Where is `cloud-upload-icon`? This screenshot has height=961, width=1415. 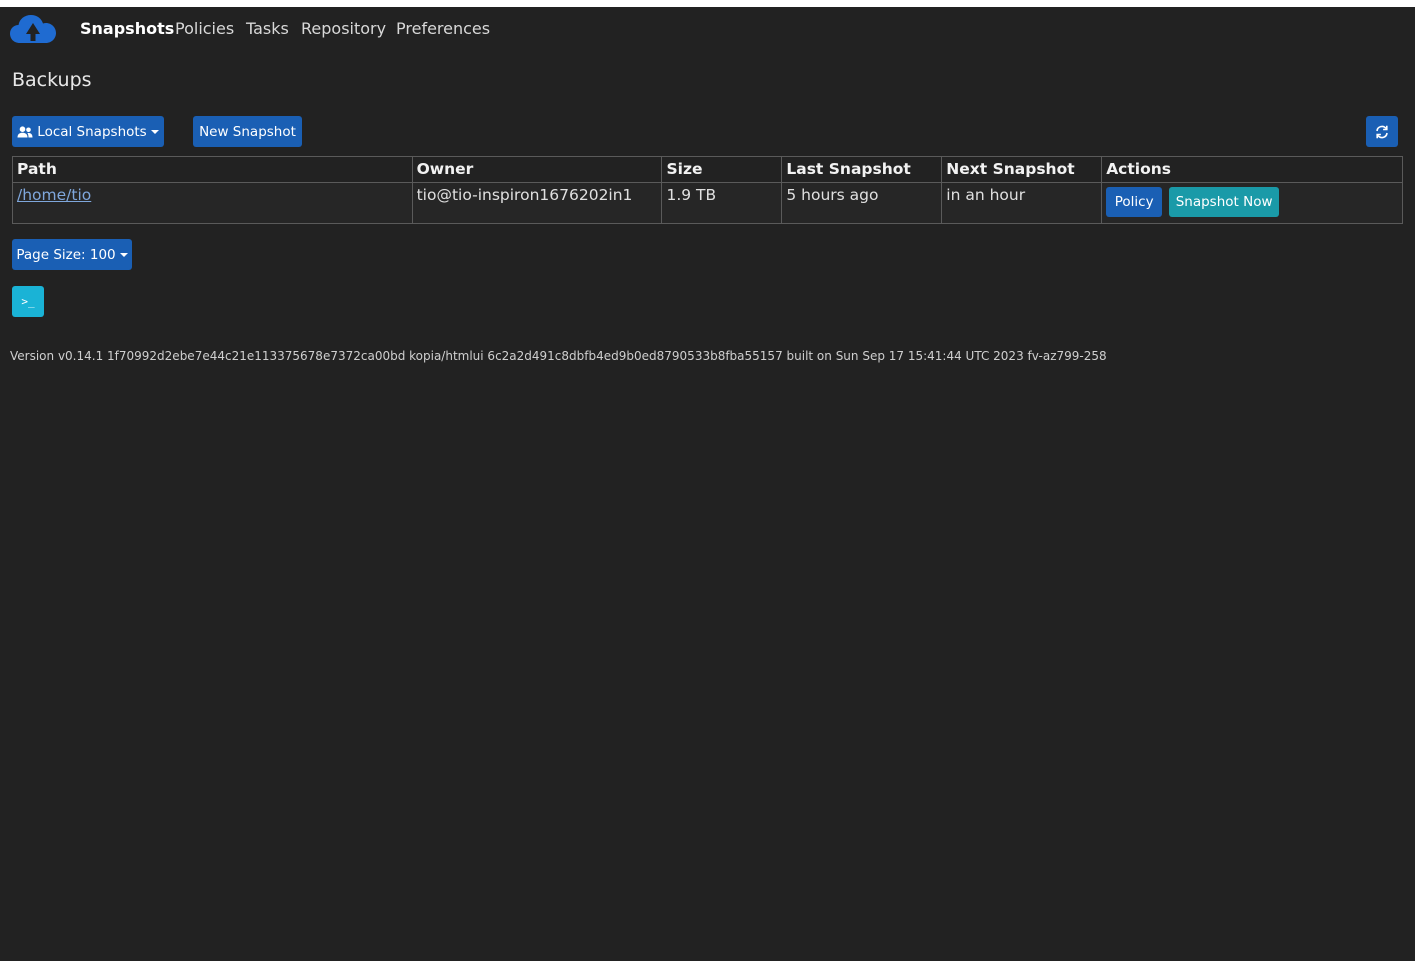 cloud-upload-icon is located at coordinates (33, 29).